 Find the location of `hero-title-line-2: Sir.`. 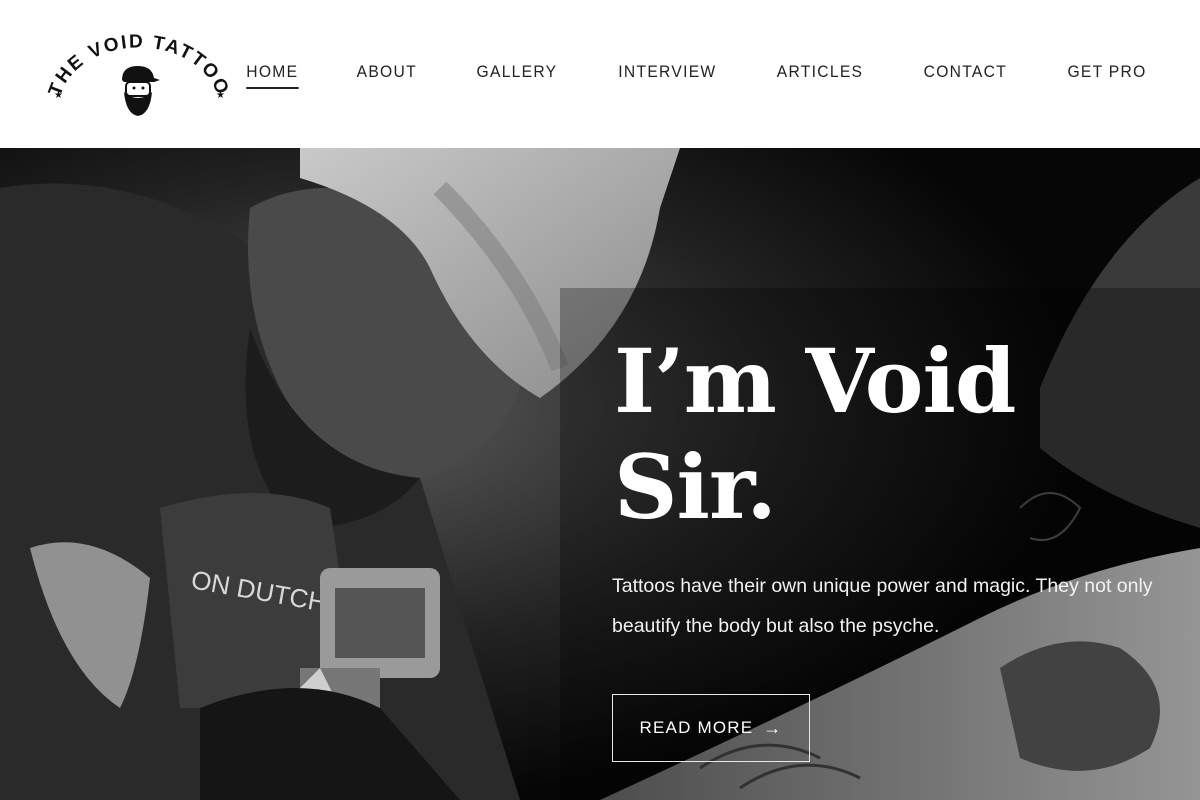

hero-title-line-2: Sir. is located at coordinates (695, 487).